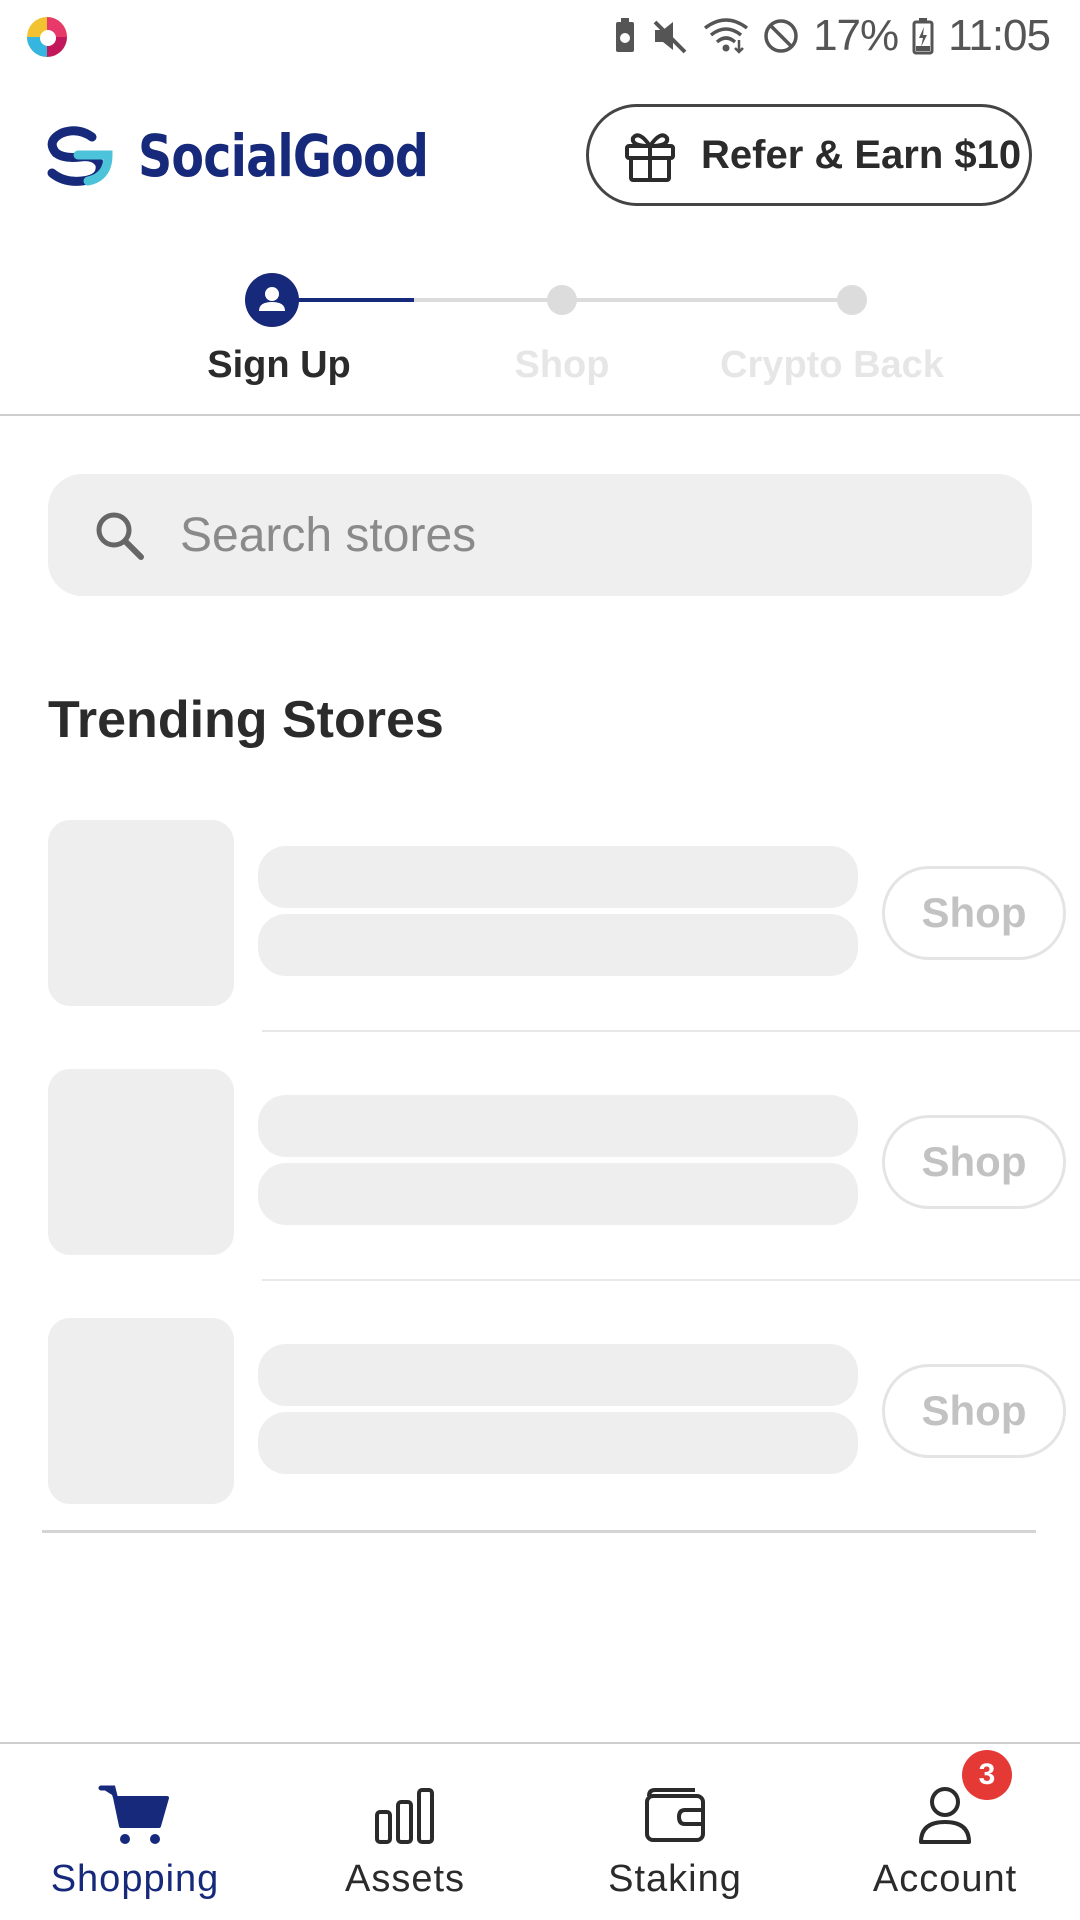  Describe the element at coordinates (861, 154) in the screenshot. I see `refer-earn-label: Refer & Earn $10` at that location.